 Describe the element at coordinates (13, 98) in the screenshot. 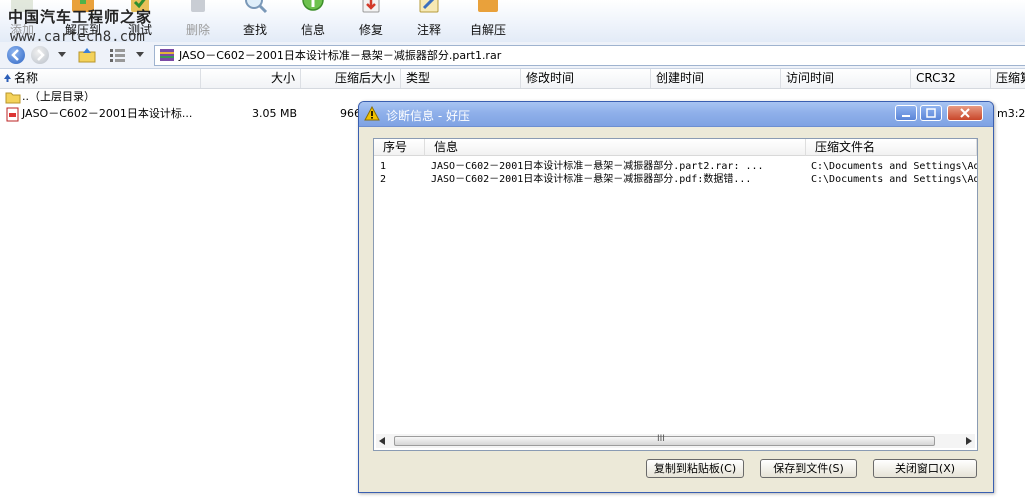

I see `folder-icon` at that location.